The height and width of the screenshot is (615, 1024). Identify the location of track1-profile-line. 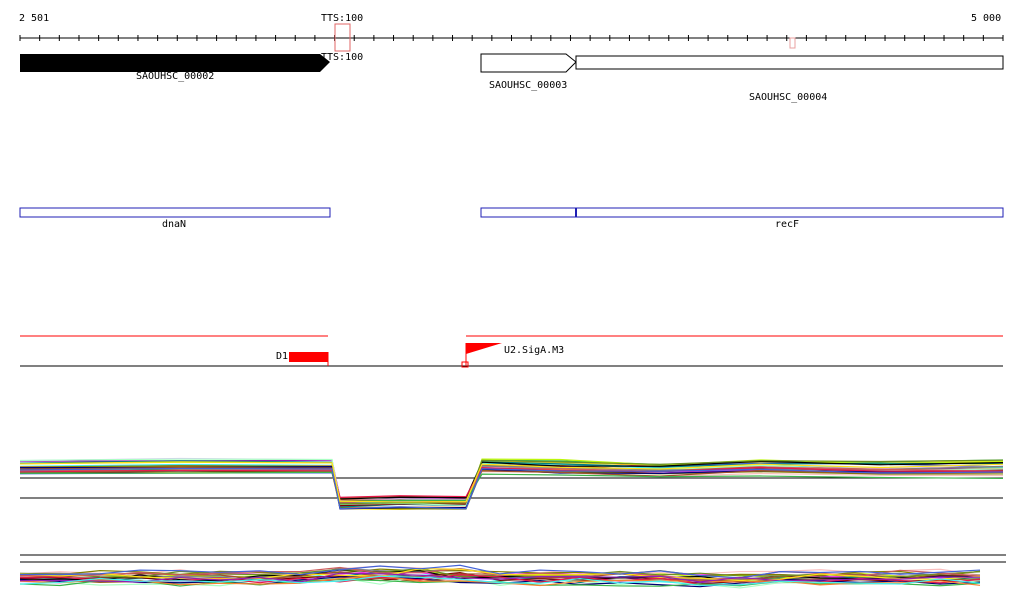
(511, 487).